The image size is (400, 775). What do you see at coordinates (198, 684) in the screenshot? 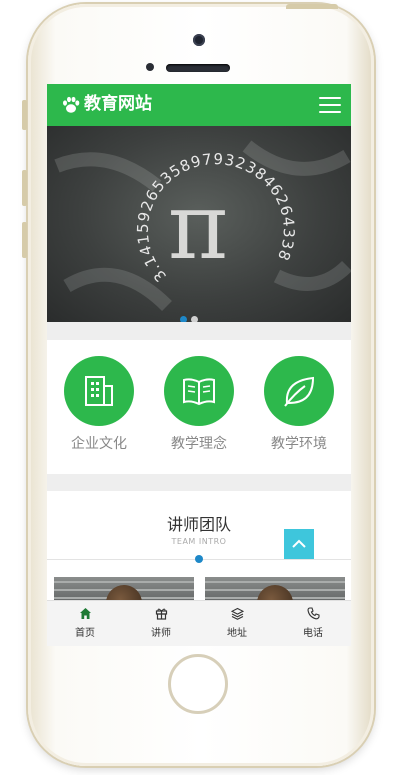
I see `home-button` at bounding box center [198, 684].